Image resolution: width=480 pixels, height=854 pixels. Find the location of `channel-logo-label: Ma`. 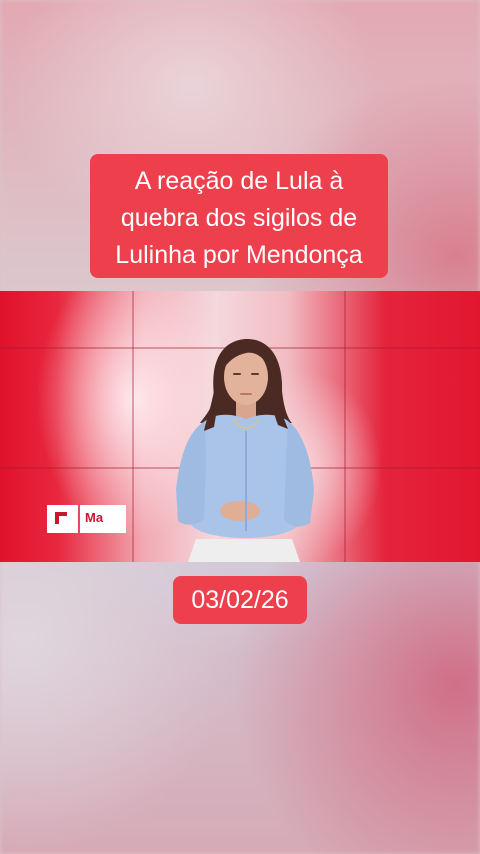

channel-logo-label: Ma is located at coordinates (103, 519).